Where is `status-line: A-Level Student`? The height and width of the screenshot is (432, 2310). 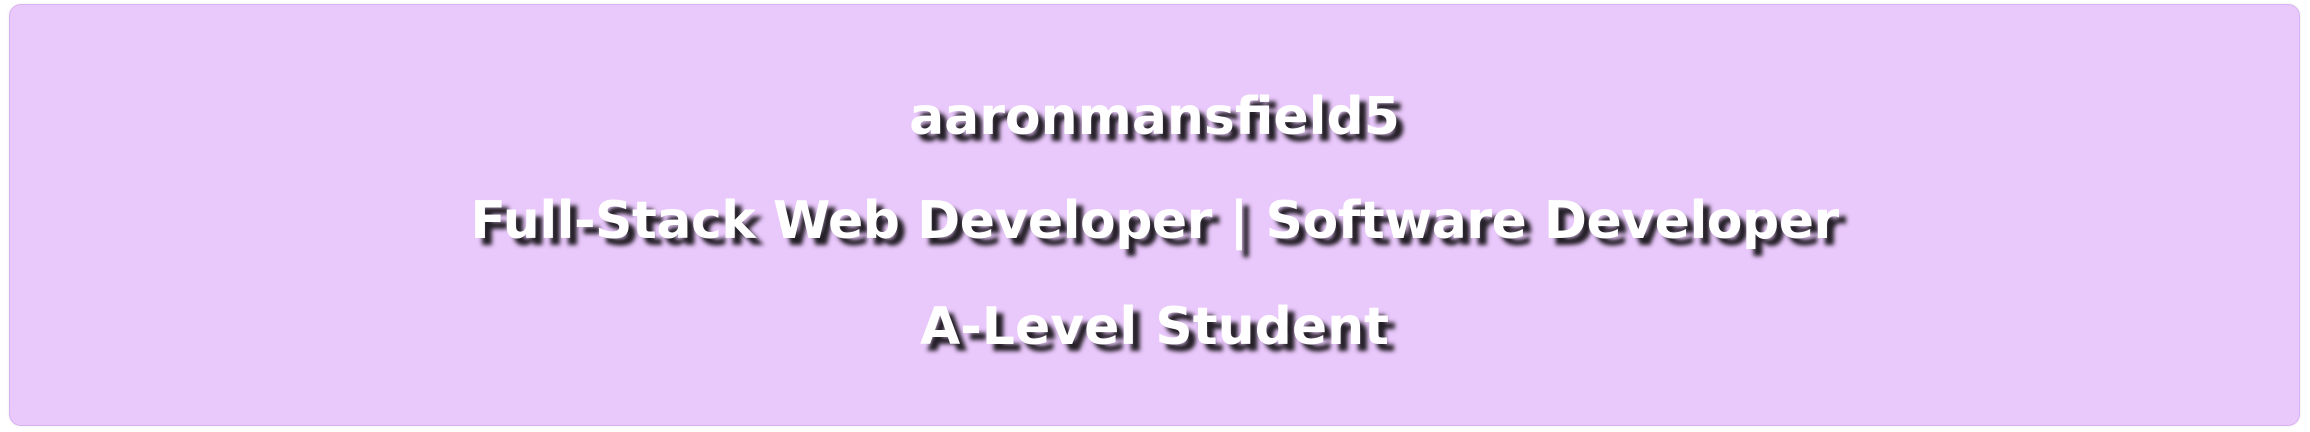
status-line: A-Level Student is located at coordinates (1154, 327).